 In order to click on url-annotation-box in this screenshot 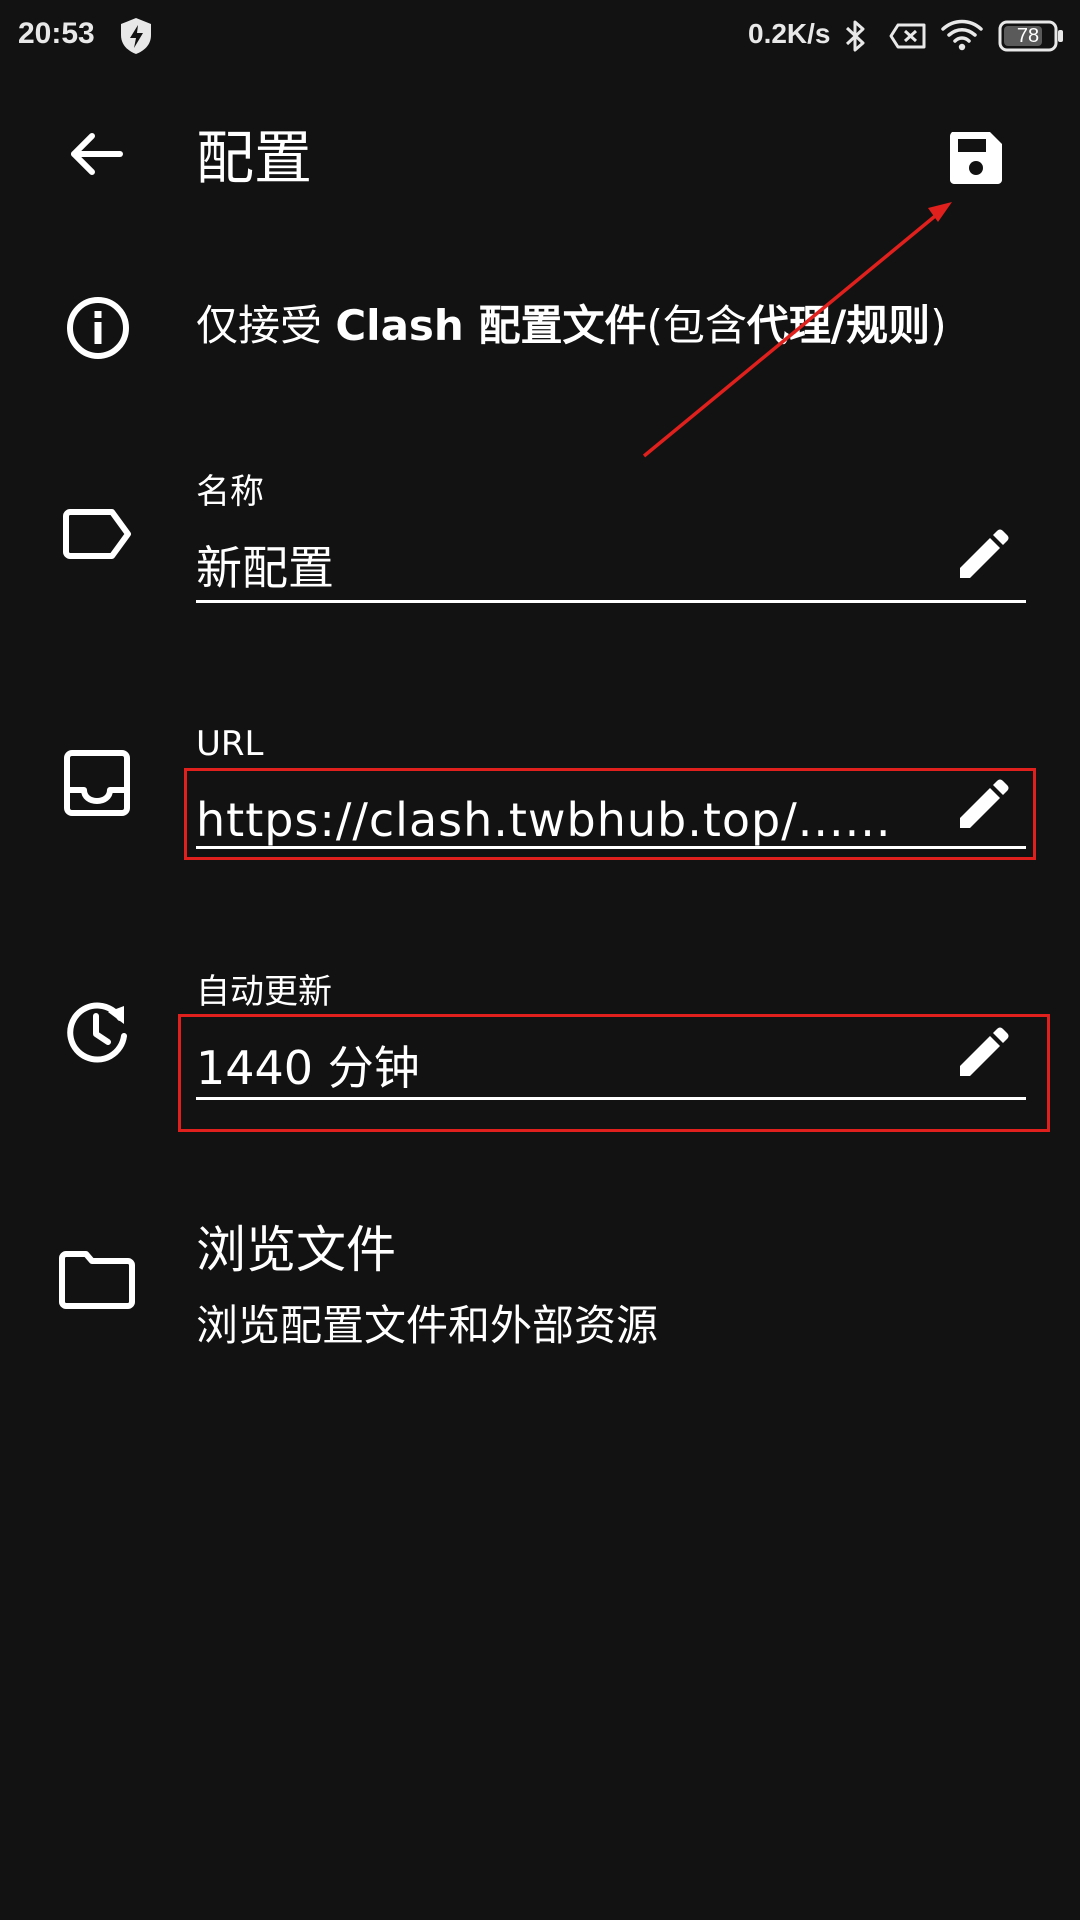, I will do `click(610, 814)`.